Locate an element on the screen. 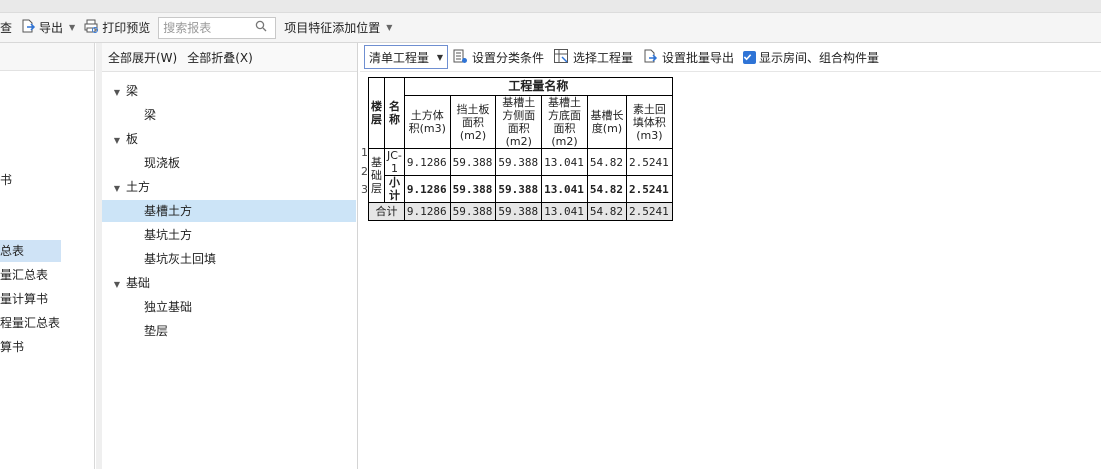  tree-leaf-beam: 梁 is located at coordinates (150, 115).